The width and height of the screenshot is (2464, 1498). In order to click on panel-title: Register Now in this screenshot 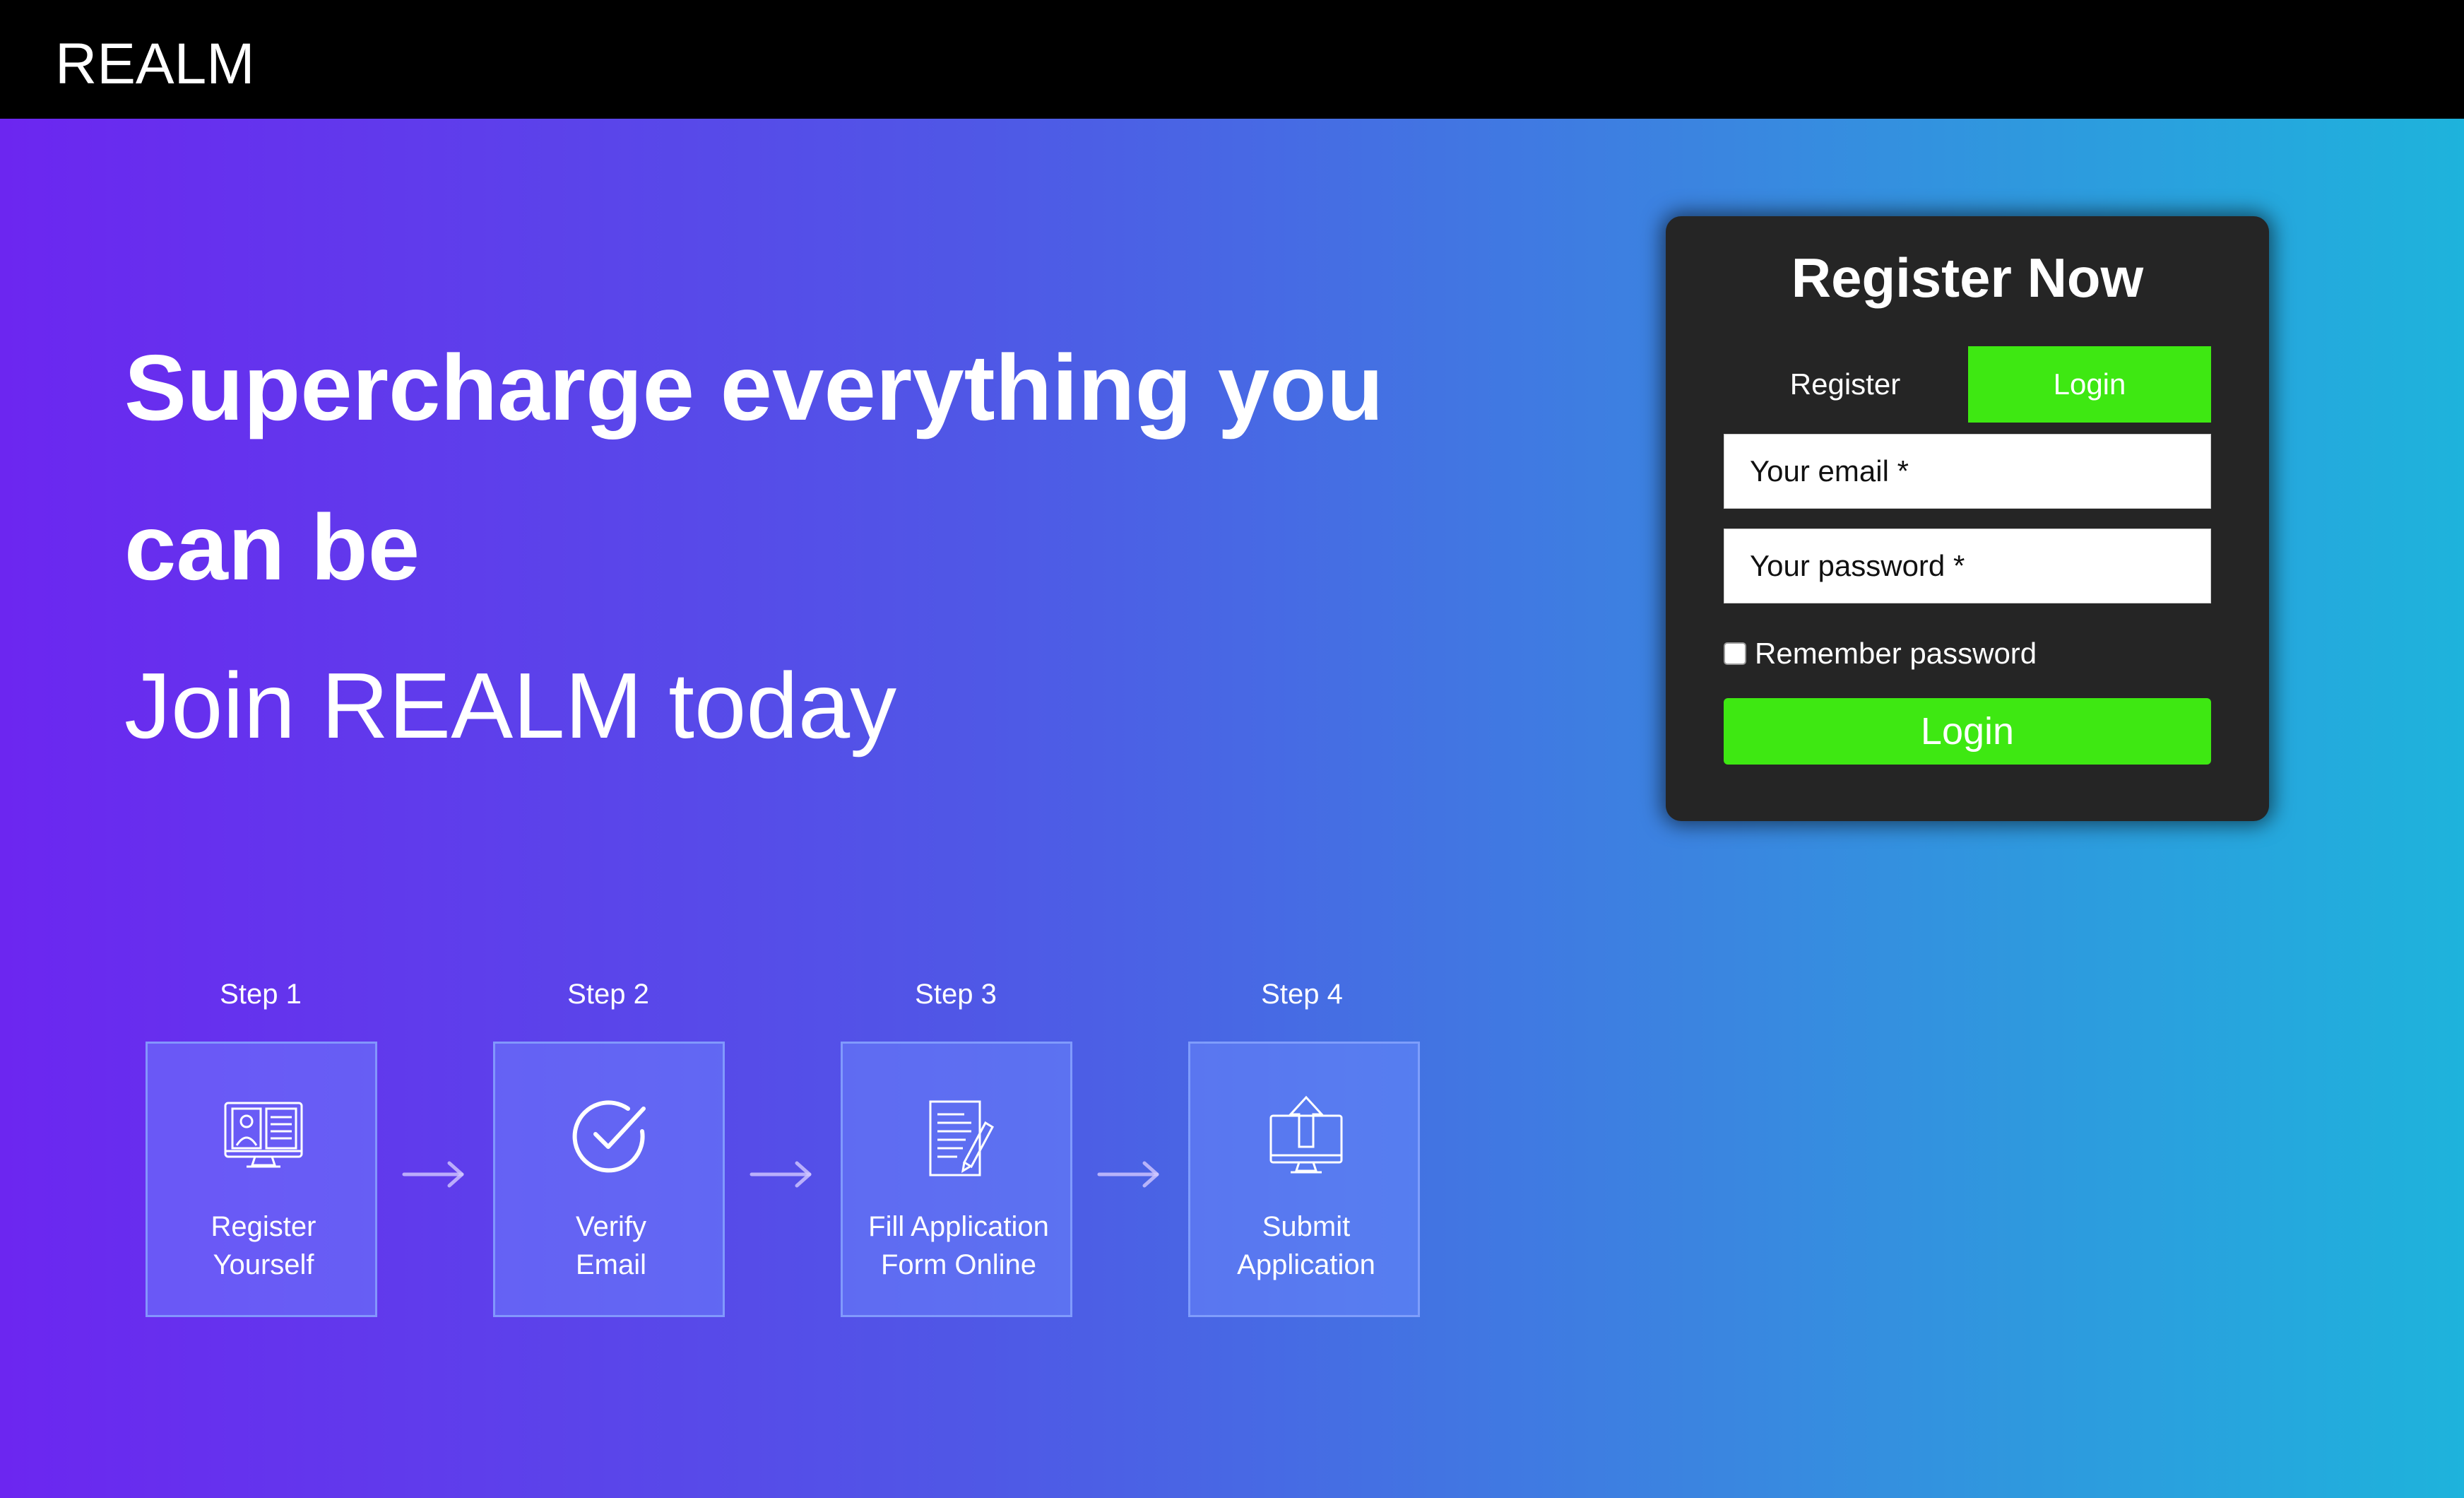, I will do `click(1967, 278)`.